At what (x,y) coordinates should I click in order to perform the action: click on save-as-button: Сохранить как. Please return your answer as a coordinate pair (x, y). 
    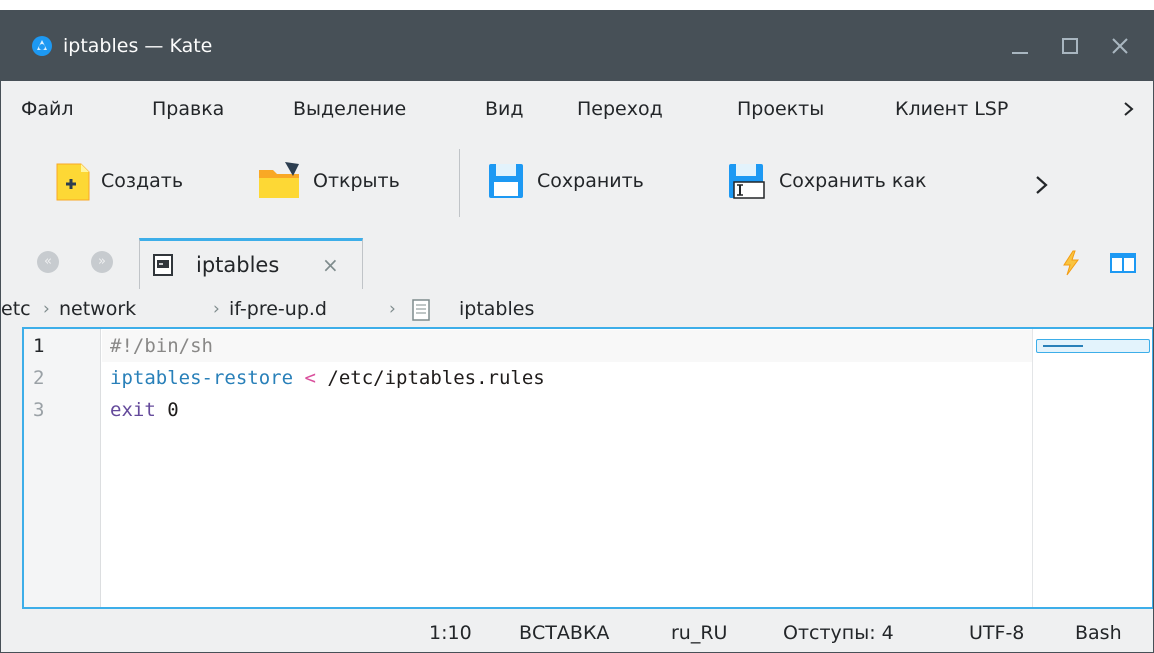
    Looking at the image, I should click on (826, 181).